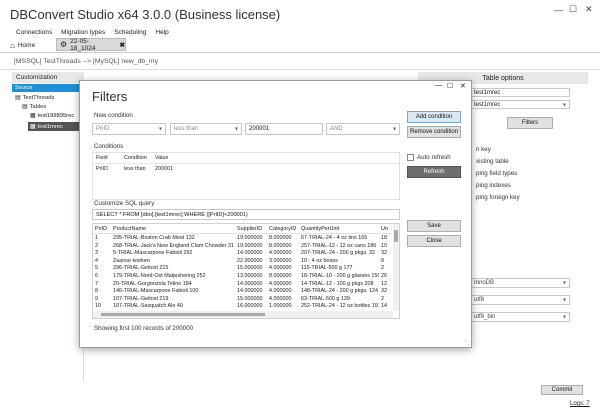 The height and width of the screenshot is (419, 600). I want to click on grid-cell-unit: 14, so click(384, 306).